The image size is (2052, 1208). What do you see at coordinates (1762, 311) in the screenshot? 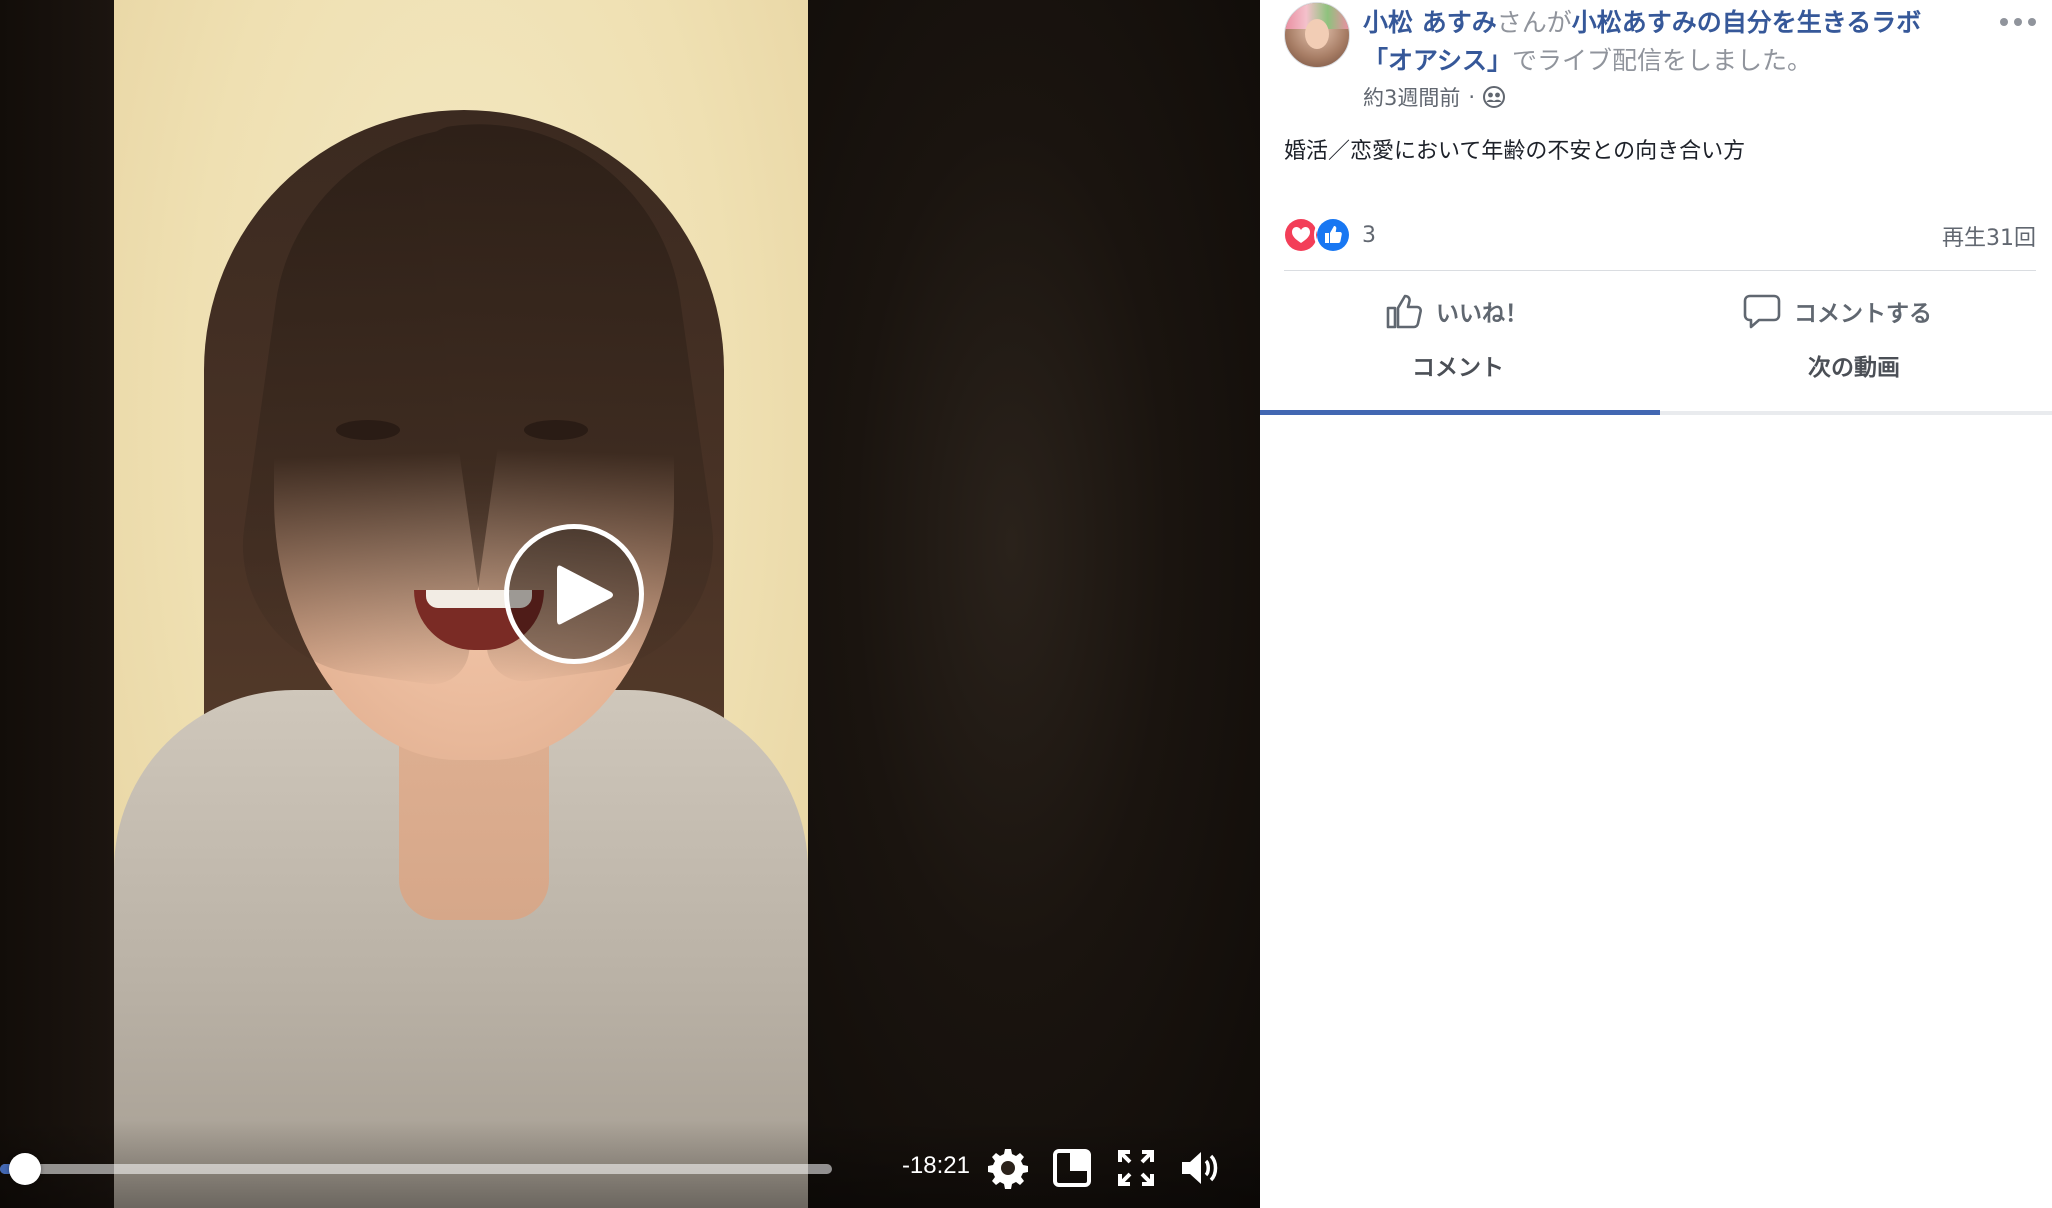
I see `comment-bubble-icon` at bounding box center [1762, 311].